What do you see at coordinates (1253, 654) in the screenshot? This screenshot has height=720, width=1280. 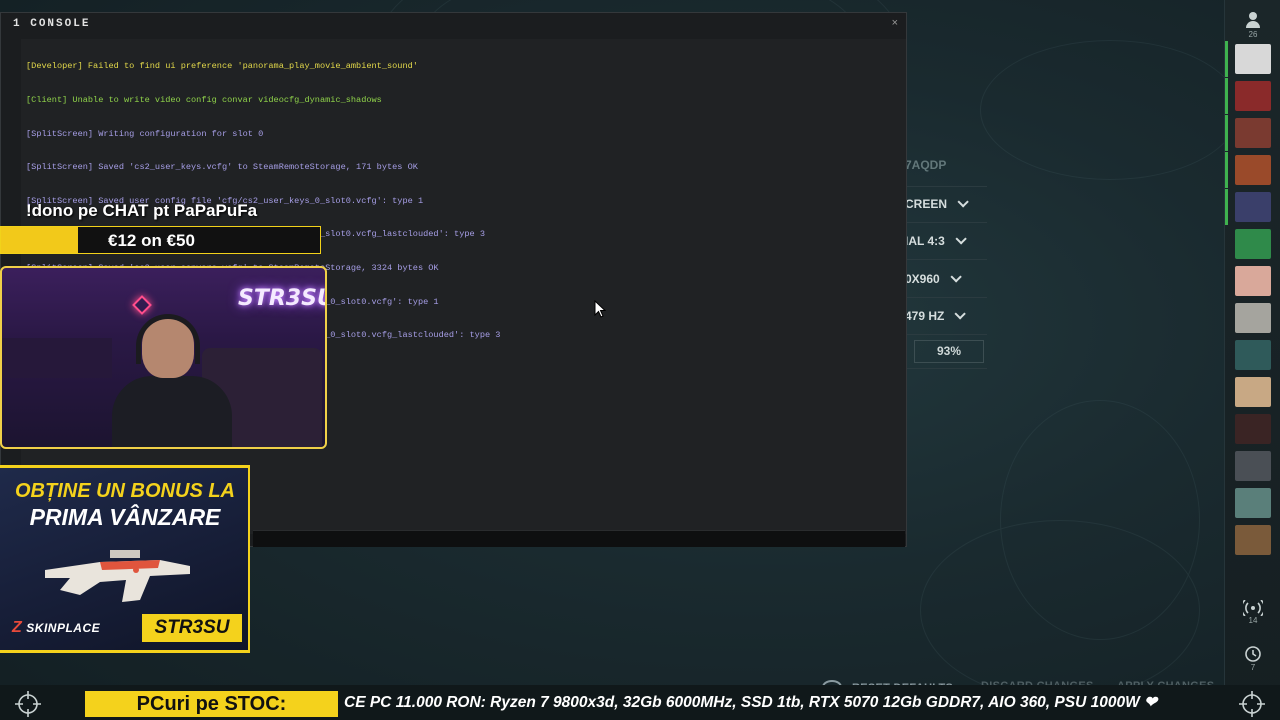 I see `history-icon` at bounding box center [1253, 654].